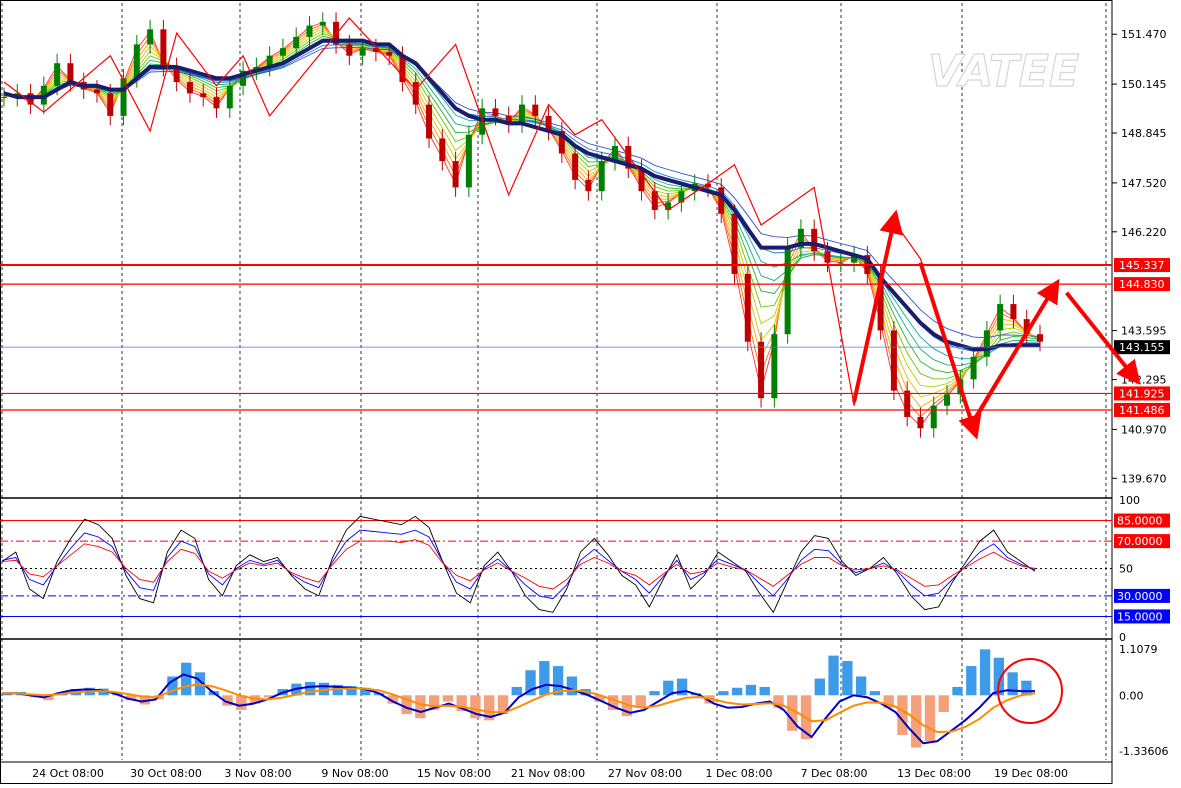 Image resolution: width=1181 pixels, height=788 pixels. What do you see at coordinates (739, 773) in the screenshot?
I see `time-tick-label: 1 Dec 08:00` at bounding box center [739, 773].